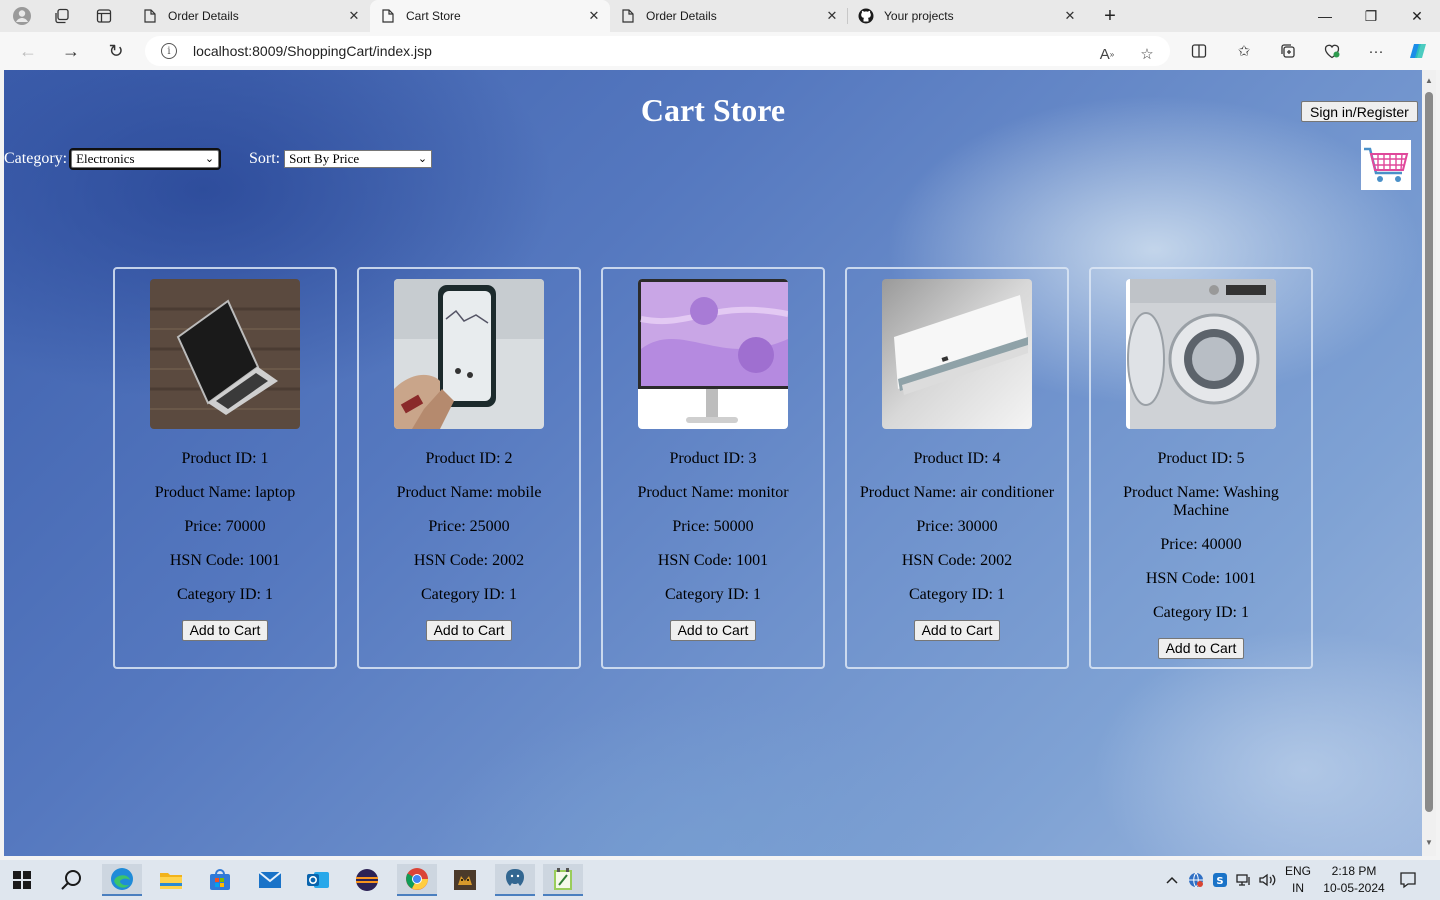 The width and height of the screenshot is (1440, 900). Describe the element at coordinates (1354, 871) in the screenshot. I see `clock-time: 2:18 PM` at that location.